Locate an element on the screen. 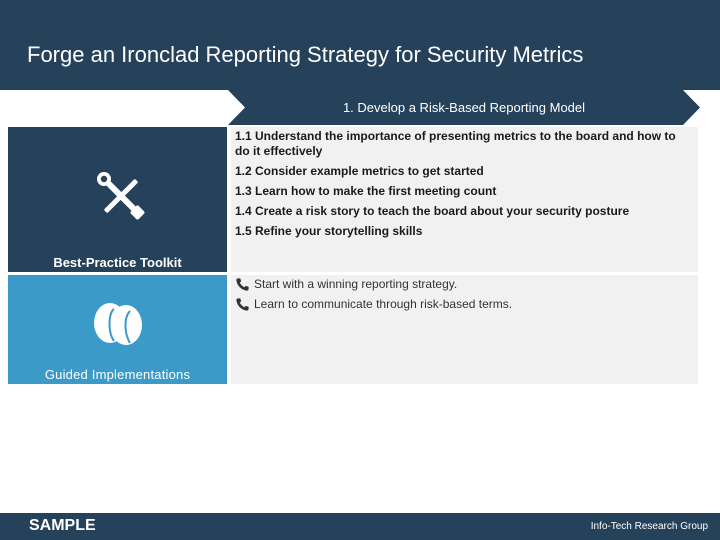 Image resolution: width=720 pixels, height=540 pixels. phase-label: 1. Develop a Risk-Based Reporting Model is located at coordinates (464, 107).